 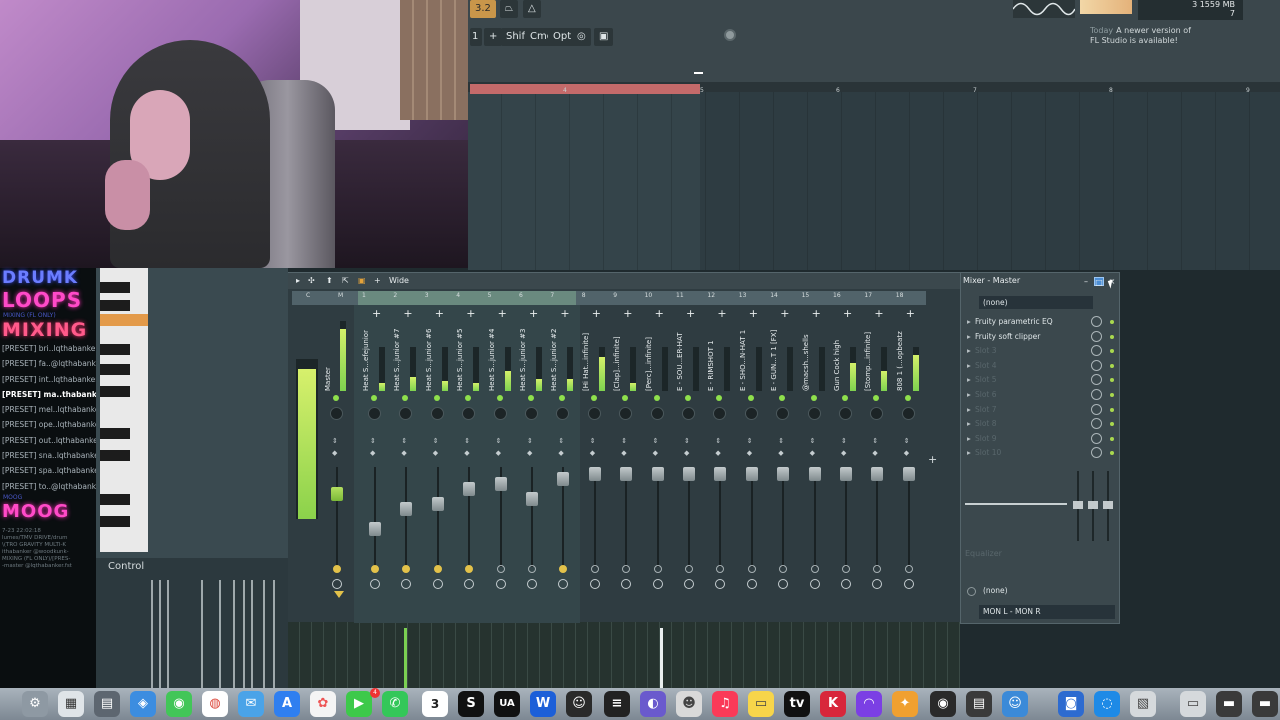 What do you see at coordinates (730, 35) in the screenshot?
I see `cd-icon` at bounding box center [730, 35].